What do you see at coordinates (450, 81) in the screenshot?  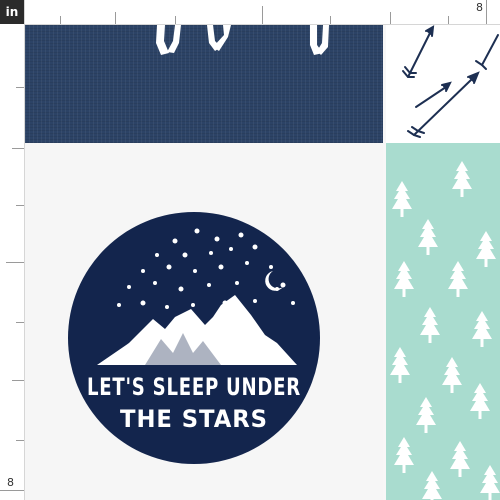 I see `arrow-icon` at bounding box center [450, 81].